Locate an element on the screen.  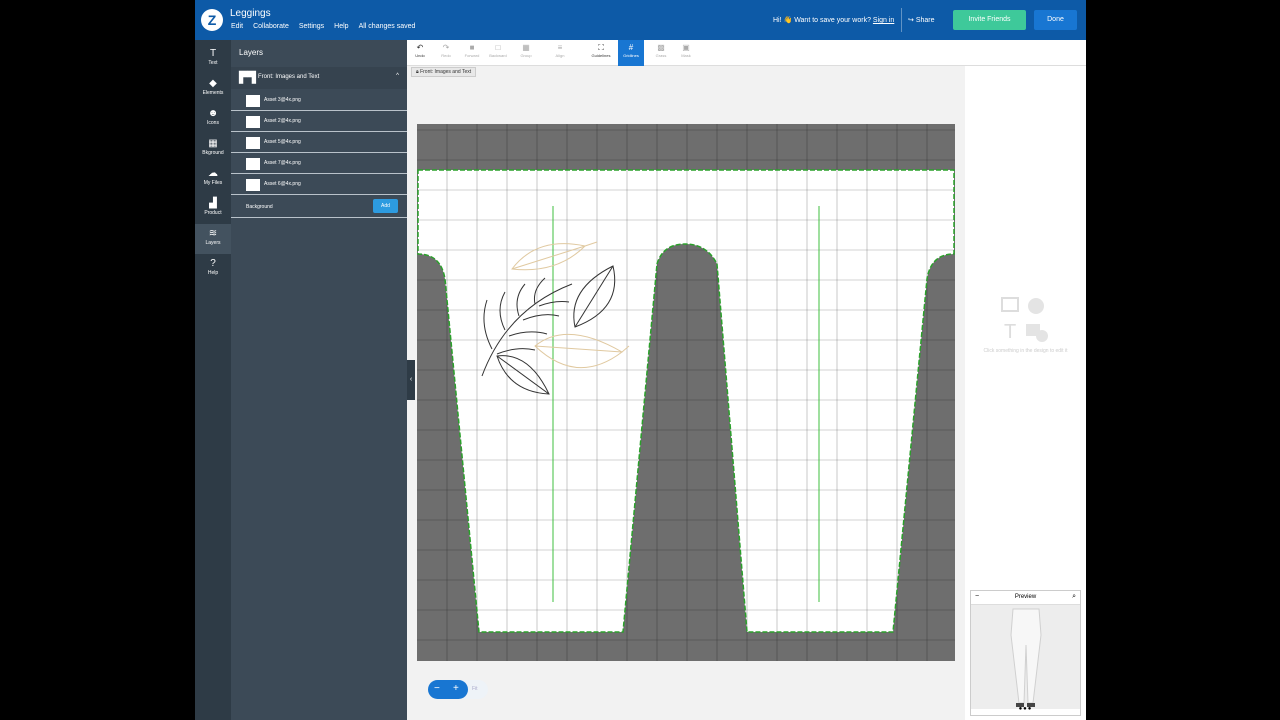
forward-button: ■ Forward is located at coordinates (472, 53).